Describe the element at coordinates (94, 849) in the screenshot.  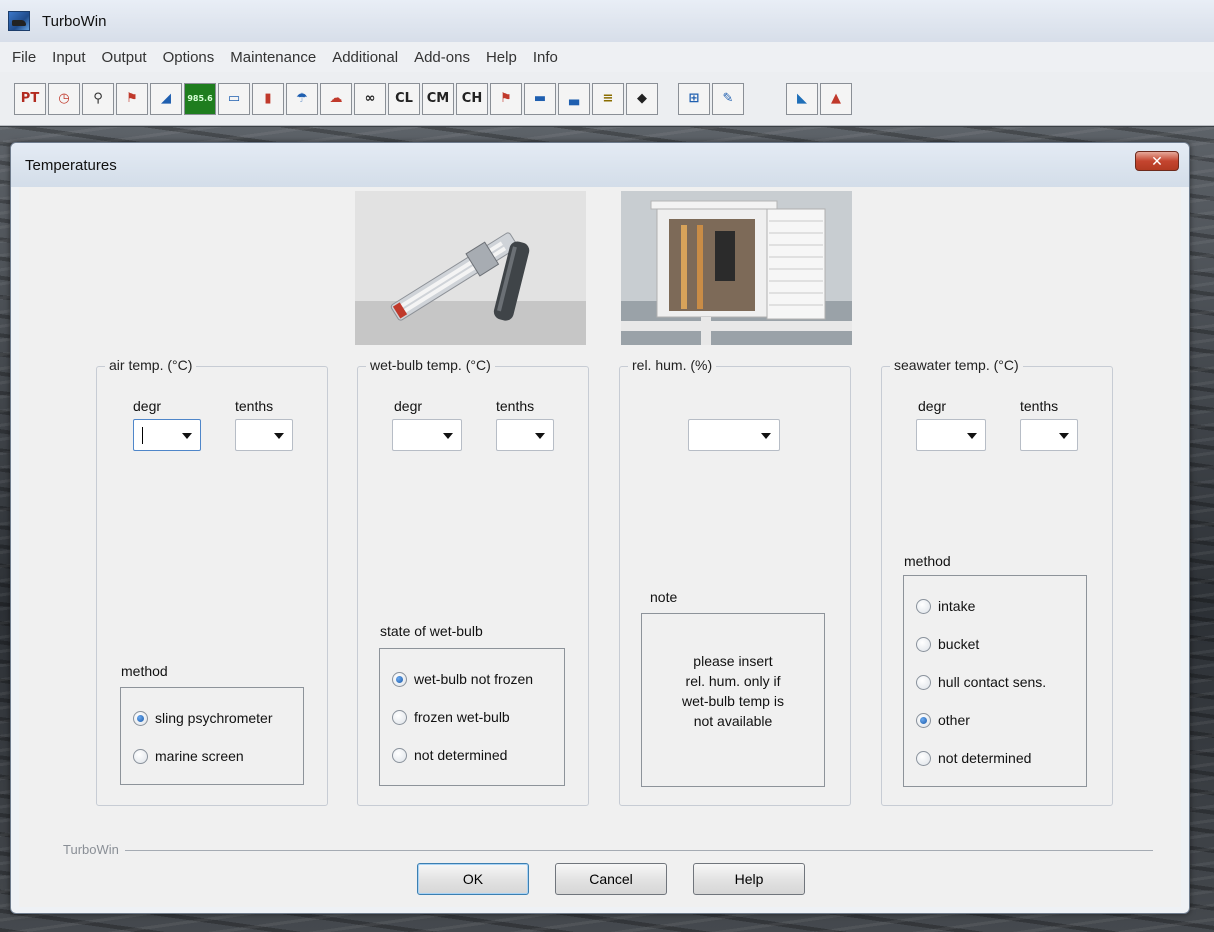
I see `footer-label: TurboWin` at that location.